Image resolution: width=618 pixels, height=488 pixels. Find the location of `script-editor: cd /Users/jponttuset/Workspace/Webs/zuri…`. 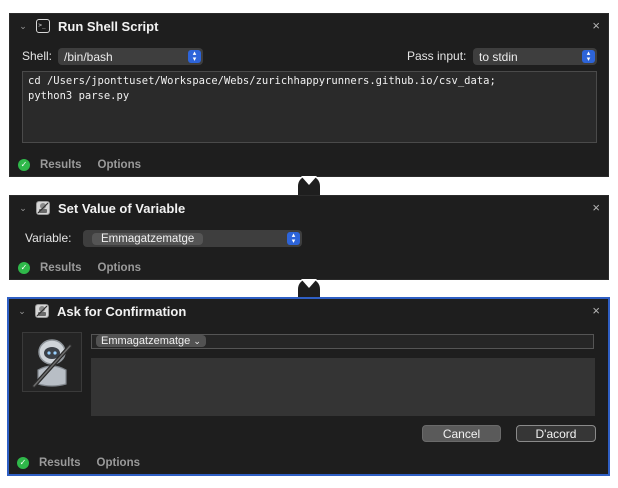

script-editor: cd /Users/jponttuset/Workspace/Webs/zuri… is located at coordinates (309, 107).